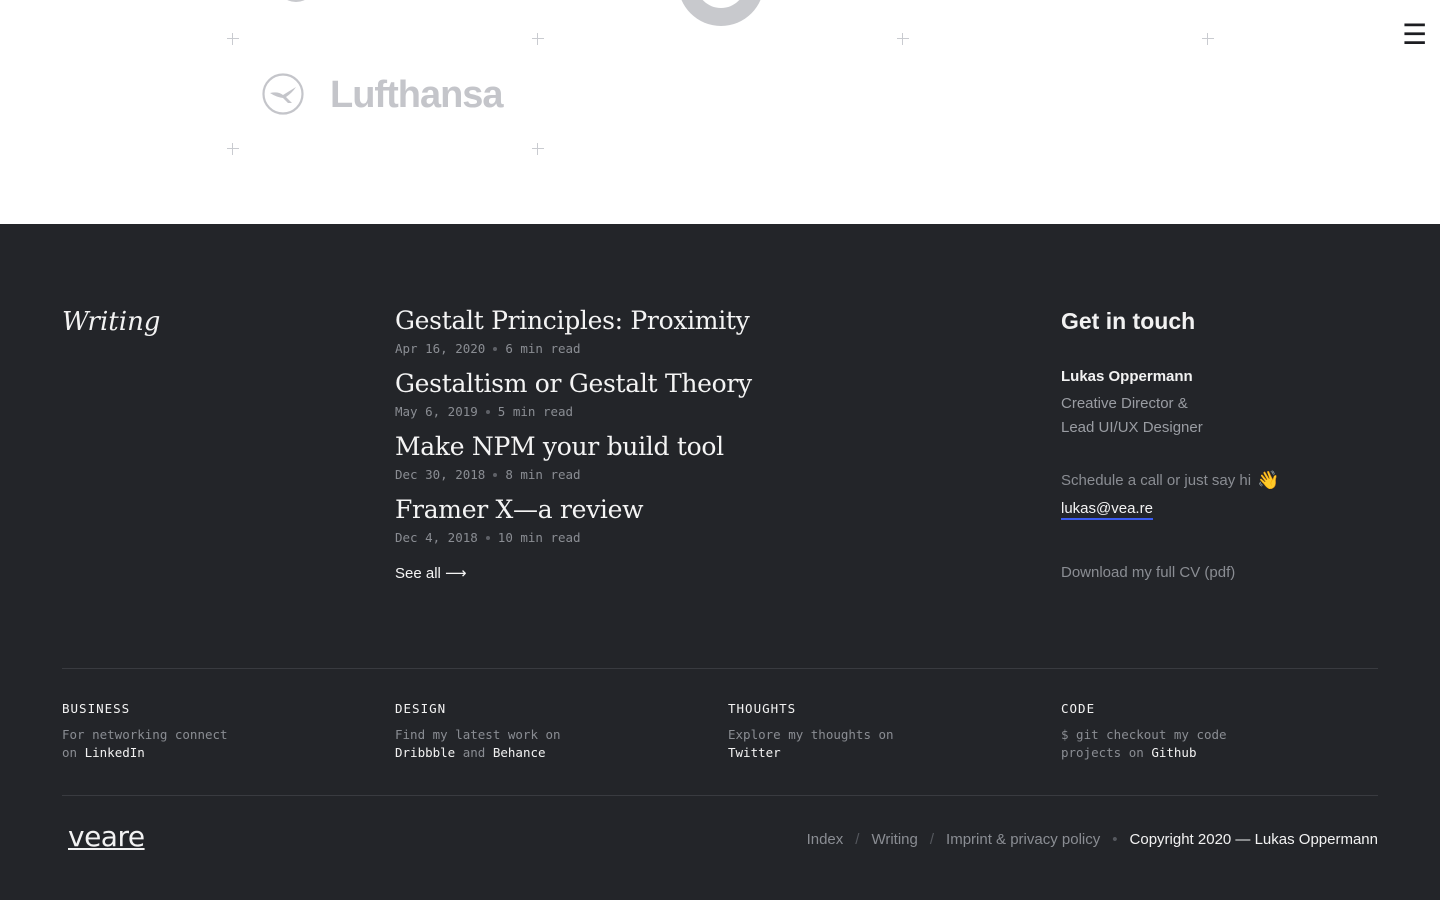 Image resolution: width=1440 pixels, height=900 pixels. What do you see at coordinates (296, 1) in the screenshot?
I see `client-logo-partial` at bounding box center [296, 1].